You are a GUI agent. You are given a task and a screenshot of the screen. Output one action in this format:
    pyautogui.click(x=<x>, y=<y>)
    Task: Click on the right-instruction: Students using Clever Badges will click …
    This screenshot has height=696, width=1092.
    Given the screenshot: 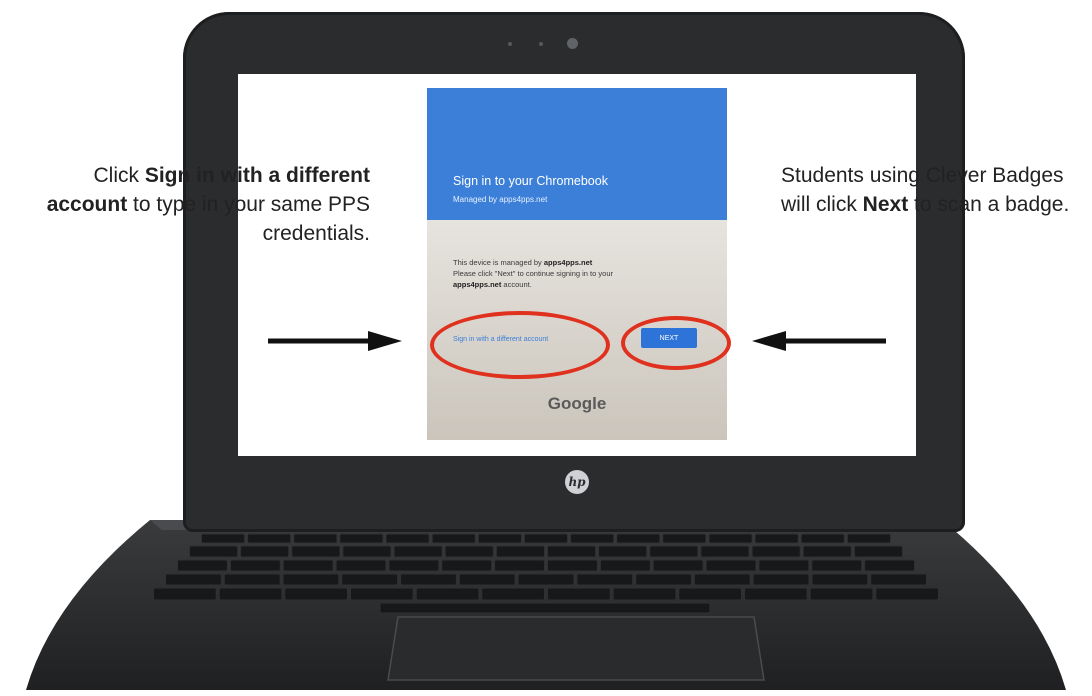 What is the action you would take?
    pyautogui.click(x=936, y=190)
    